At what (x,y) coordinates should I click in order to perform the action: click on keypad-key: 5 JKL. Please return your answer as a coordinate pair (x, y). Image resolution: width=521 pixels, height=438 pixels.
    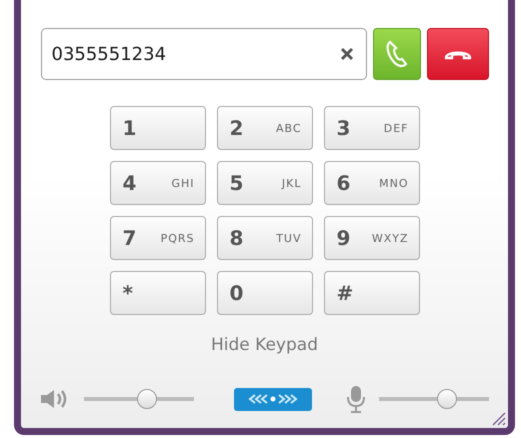
    Looking at the image, I should click on (264, 183).